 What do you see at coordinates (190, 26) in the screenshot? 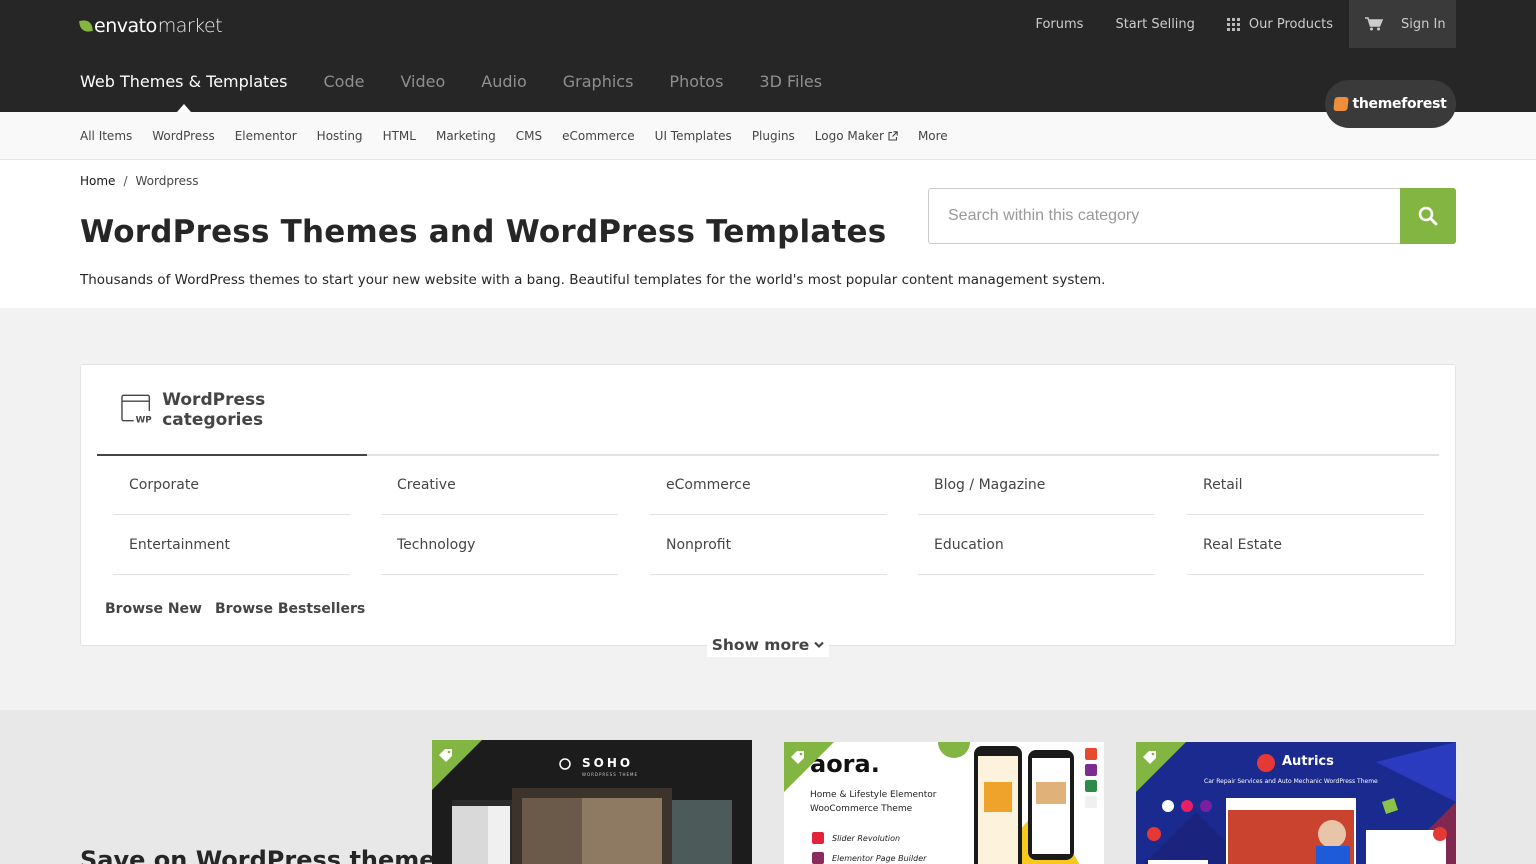
I see `logo-subtext: market` at bounding box center [190, 26].